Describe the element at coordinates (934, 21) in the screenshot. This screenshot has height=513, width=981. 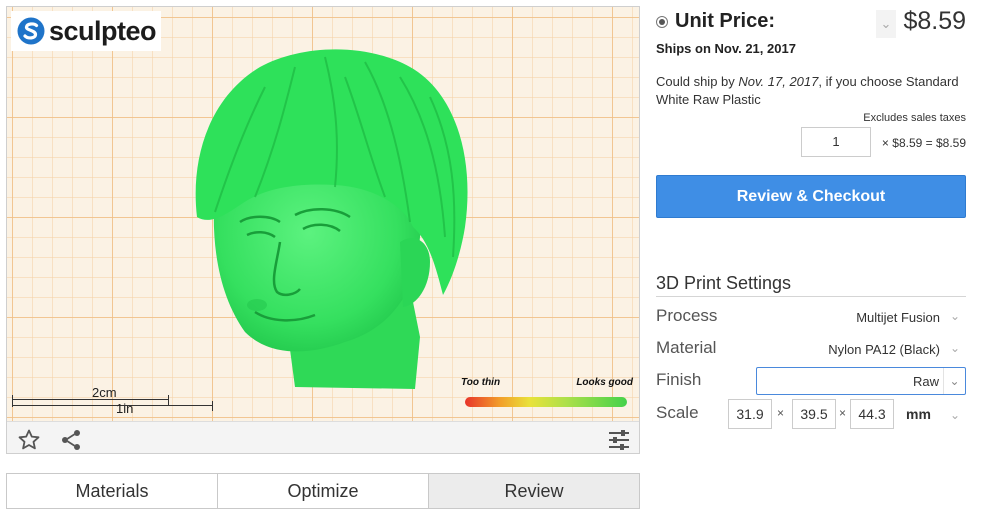
I see `unit-price-value: $8.59` at that location.